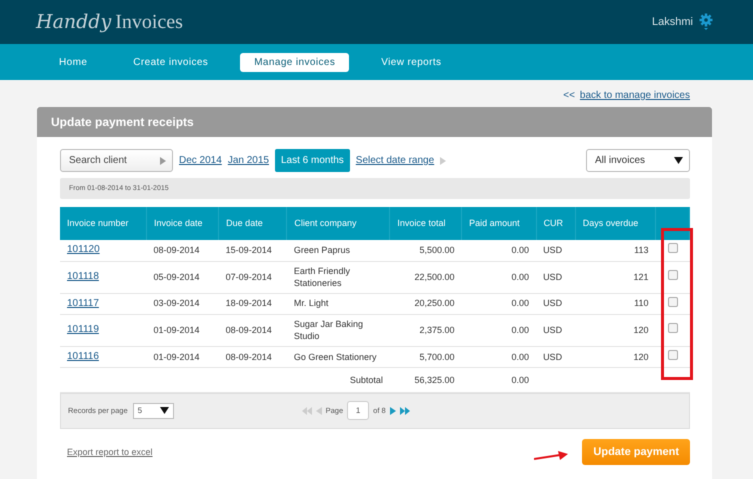  Describe the element at coordinates (556, 223) in the screenshot. I see `column-header: CUR` at that location.